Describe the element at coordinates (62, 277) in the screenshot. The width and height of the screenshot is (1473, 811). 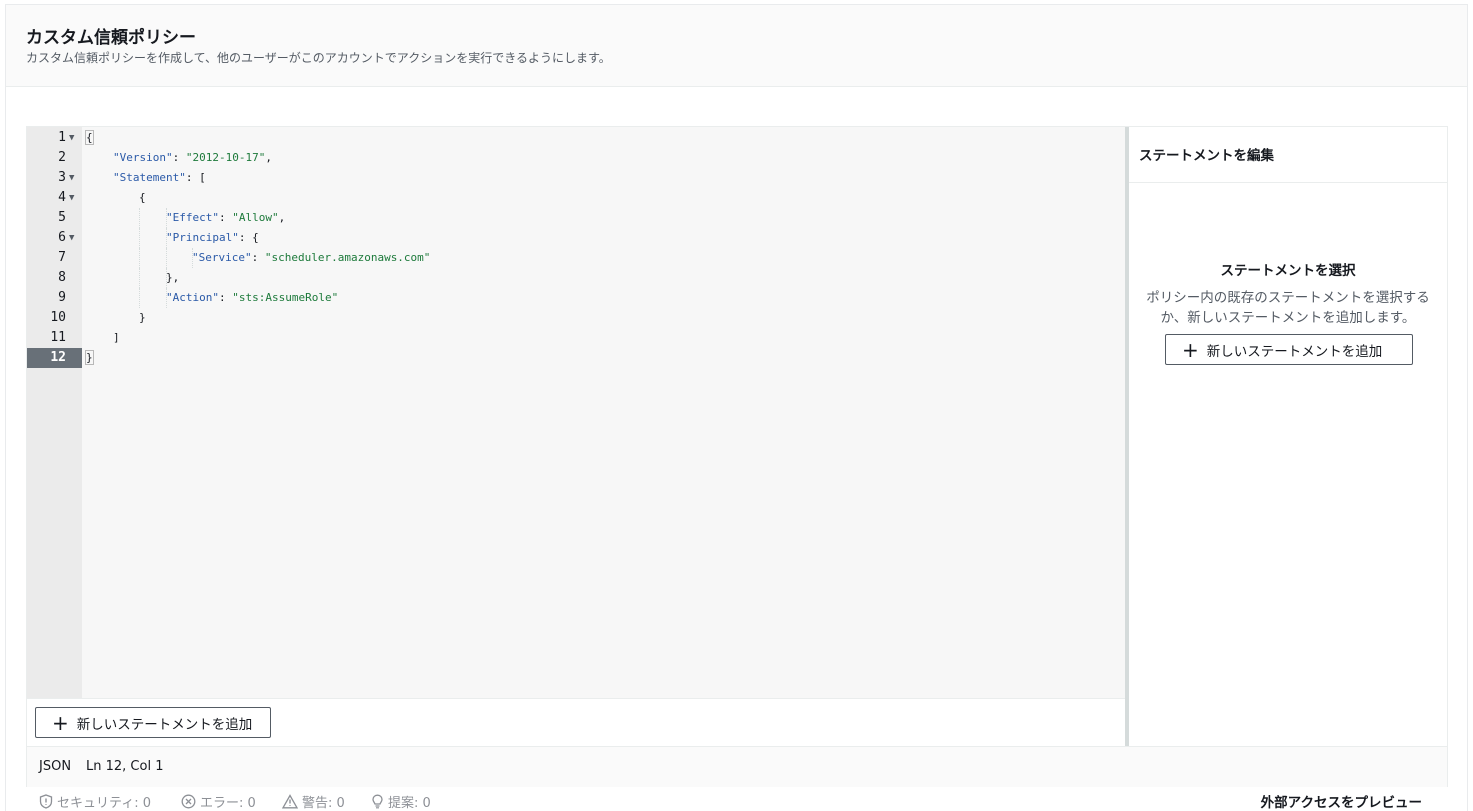
I see `line-number: 8` at that location.